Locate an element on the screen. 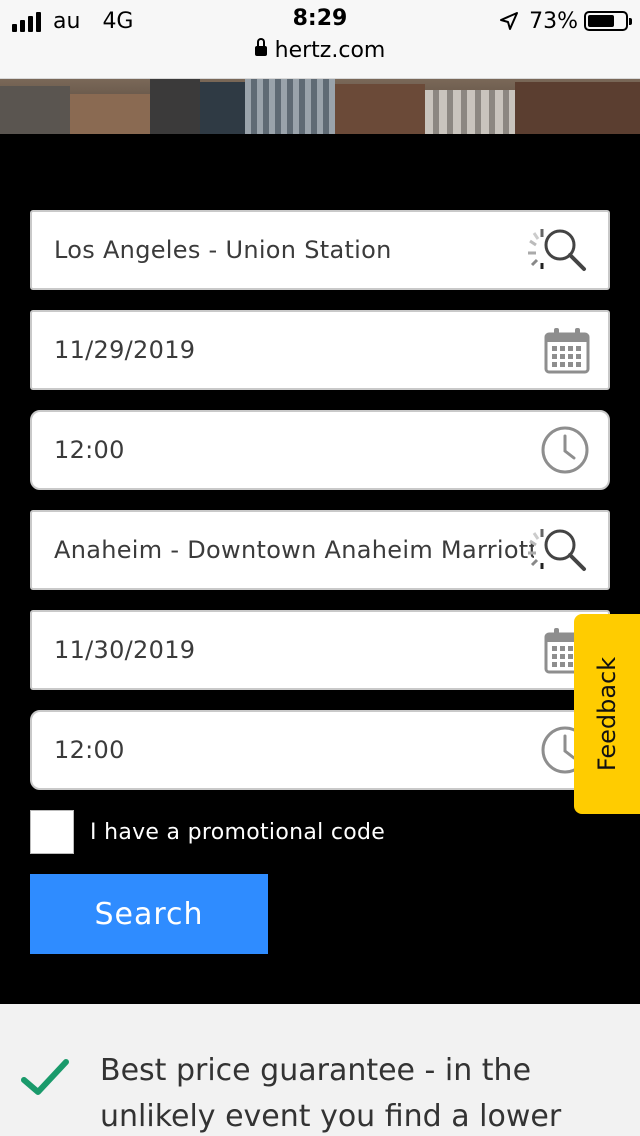 The image size is (640, 1136). feedback-tab: Feedback is located at coordinates (607, 714).